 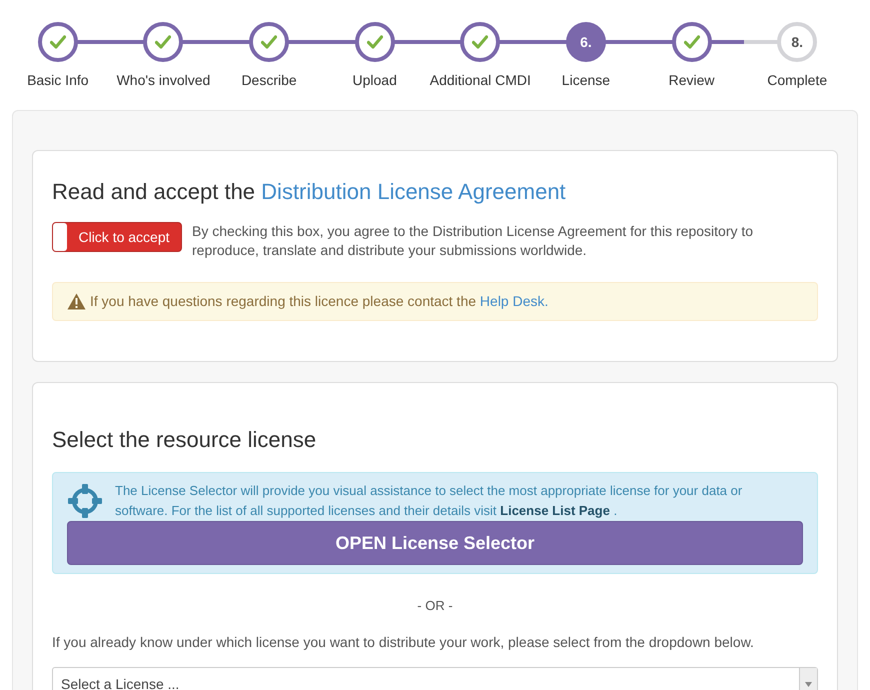 I want to click on step-label: Review, so click(x=691, y=80).